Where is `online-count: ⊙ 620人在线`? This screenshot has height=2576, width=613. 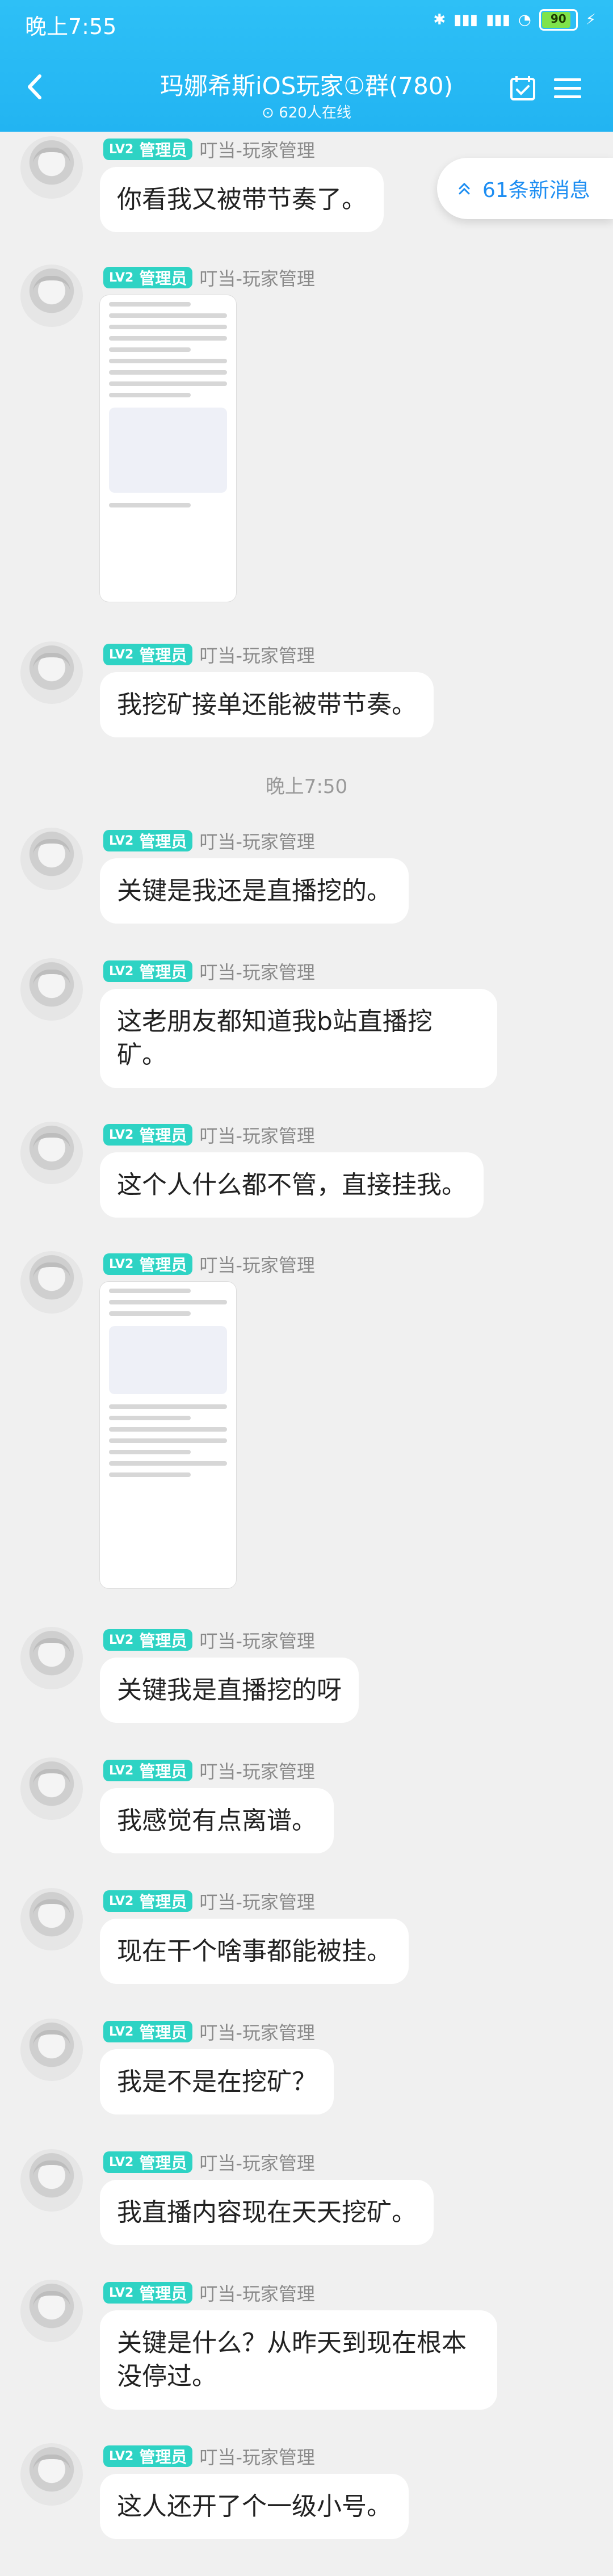 online-count: ⊙ 620人在线 is located at coordinates (306, 113).